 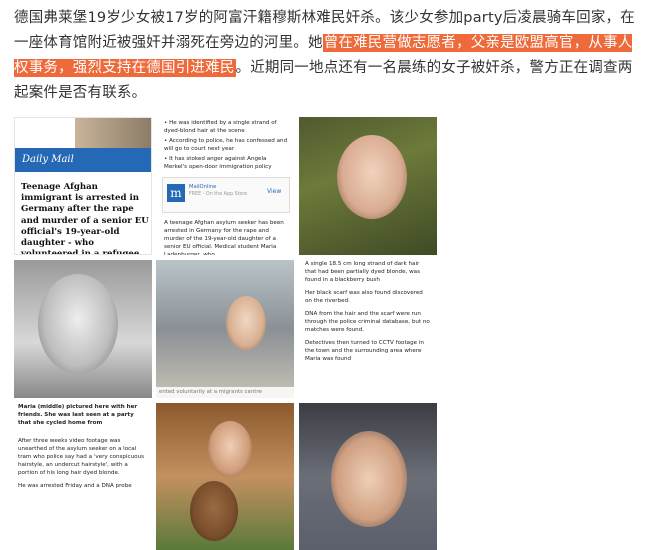 I want to click on article-paragraph: He was arrested Friday and a DNA probe, so click(x=75, y=486).